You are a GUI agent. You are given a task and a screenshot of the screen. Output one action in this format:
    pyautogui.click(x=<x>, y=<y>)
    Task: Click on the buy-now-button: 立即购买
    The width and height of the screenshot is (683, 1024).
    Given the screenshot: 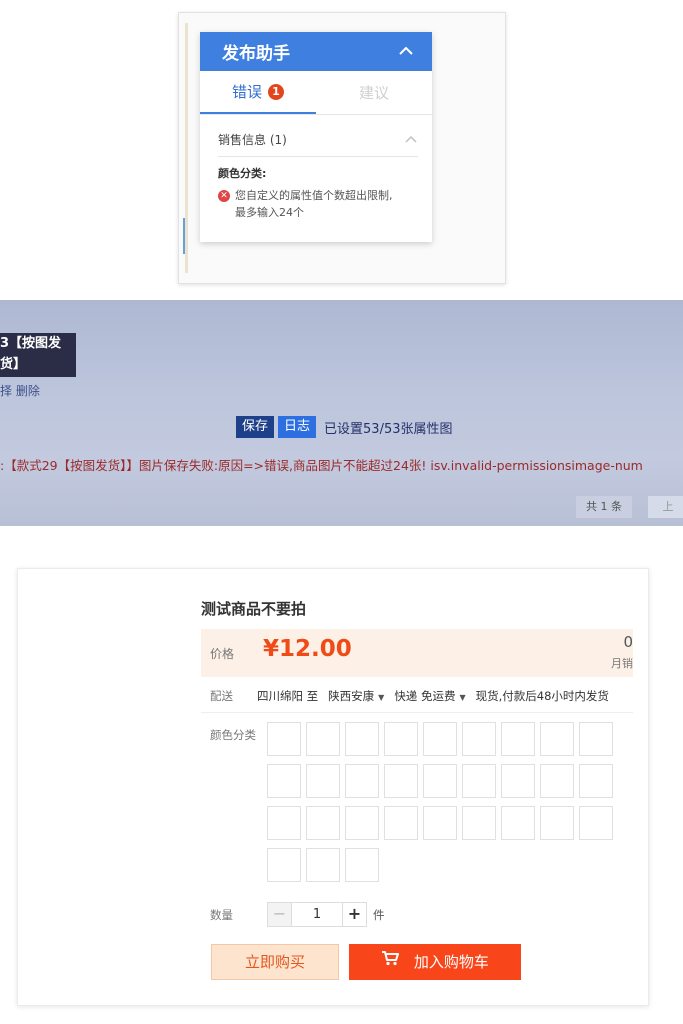 What is the action you would take?
    pyautogui.click(x=275, y=962)
    